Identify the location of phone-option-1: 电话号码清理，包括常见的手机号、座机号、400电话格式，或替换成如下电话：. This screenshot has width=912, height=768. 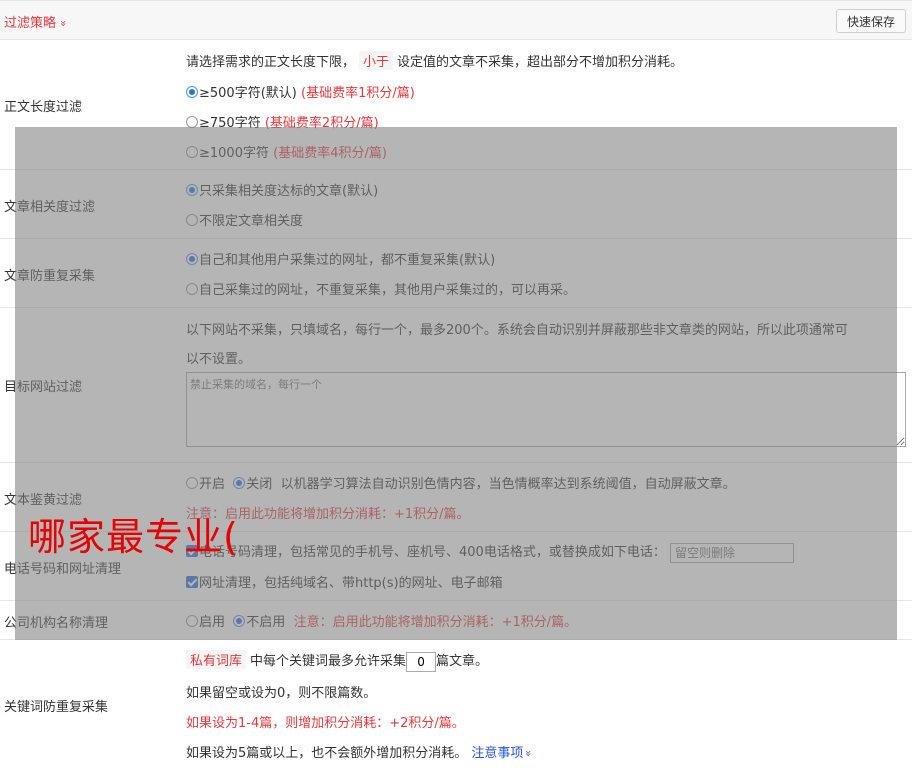
(490, 552).